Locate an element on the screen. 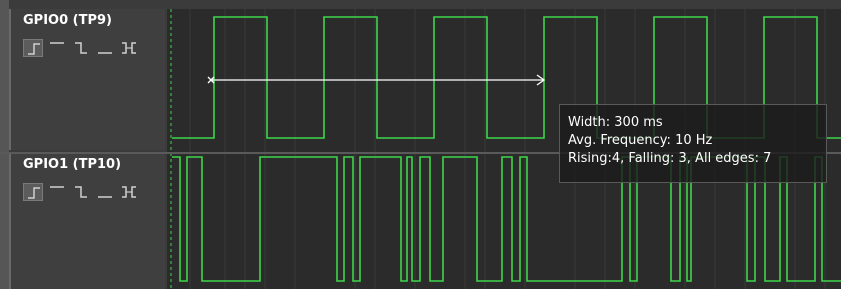 Image resolution: width=841 pixels, height=289 pixels. pulse-width-text: Width: 300 ms is located at coordinates (615, 122).